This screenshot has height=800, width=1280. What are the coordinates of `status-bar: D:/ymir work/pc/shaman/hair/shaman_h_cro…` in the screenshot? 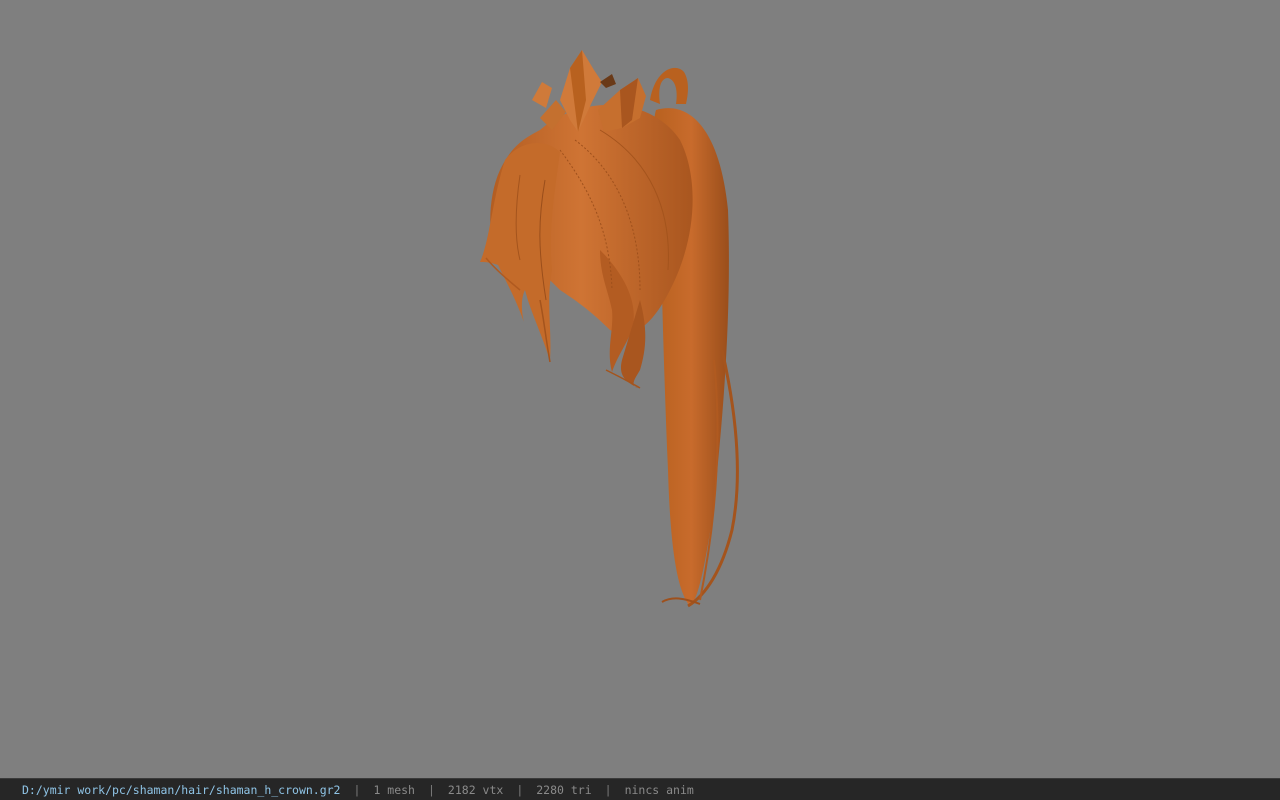 It's located at (640, 789).